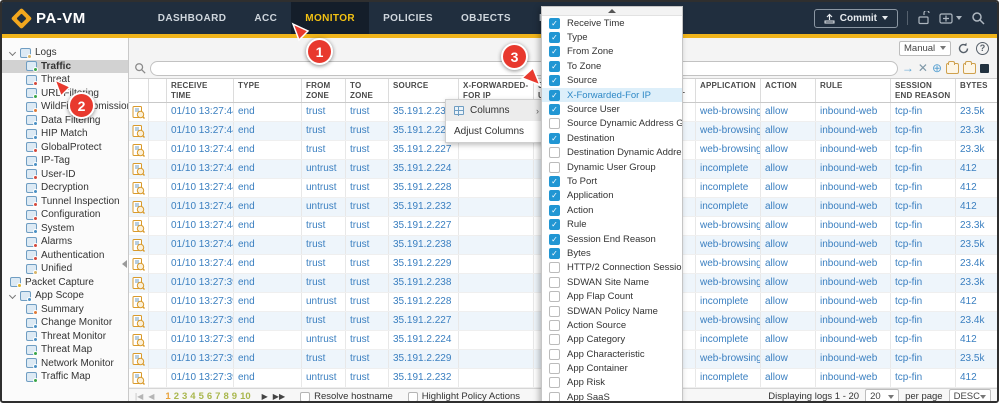 This screenshot has height=403, width=999. Describe the element at coordinates (612, 354) in the screenshot. I see `picker-item-app-characteristic: App Characteristic` at that location.